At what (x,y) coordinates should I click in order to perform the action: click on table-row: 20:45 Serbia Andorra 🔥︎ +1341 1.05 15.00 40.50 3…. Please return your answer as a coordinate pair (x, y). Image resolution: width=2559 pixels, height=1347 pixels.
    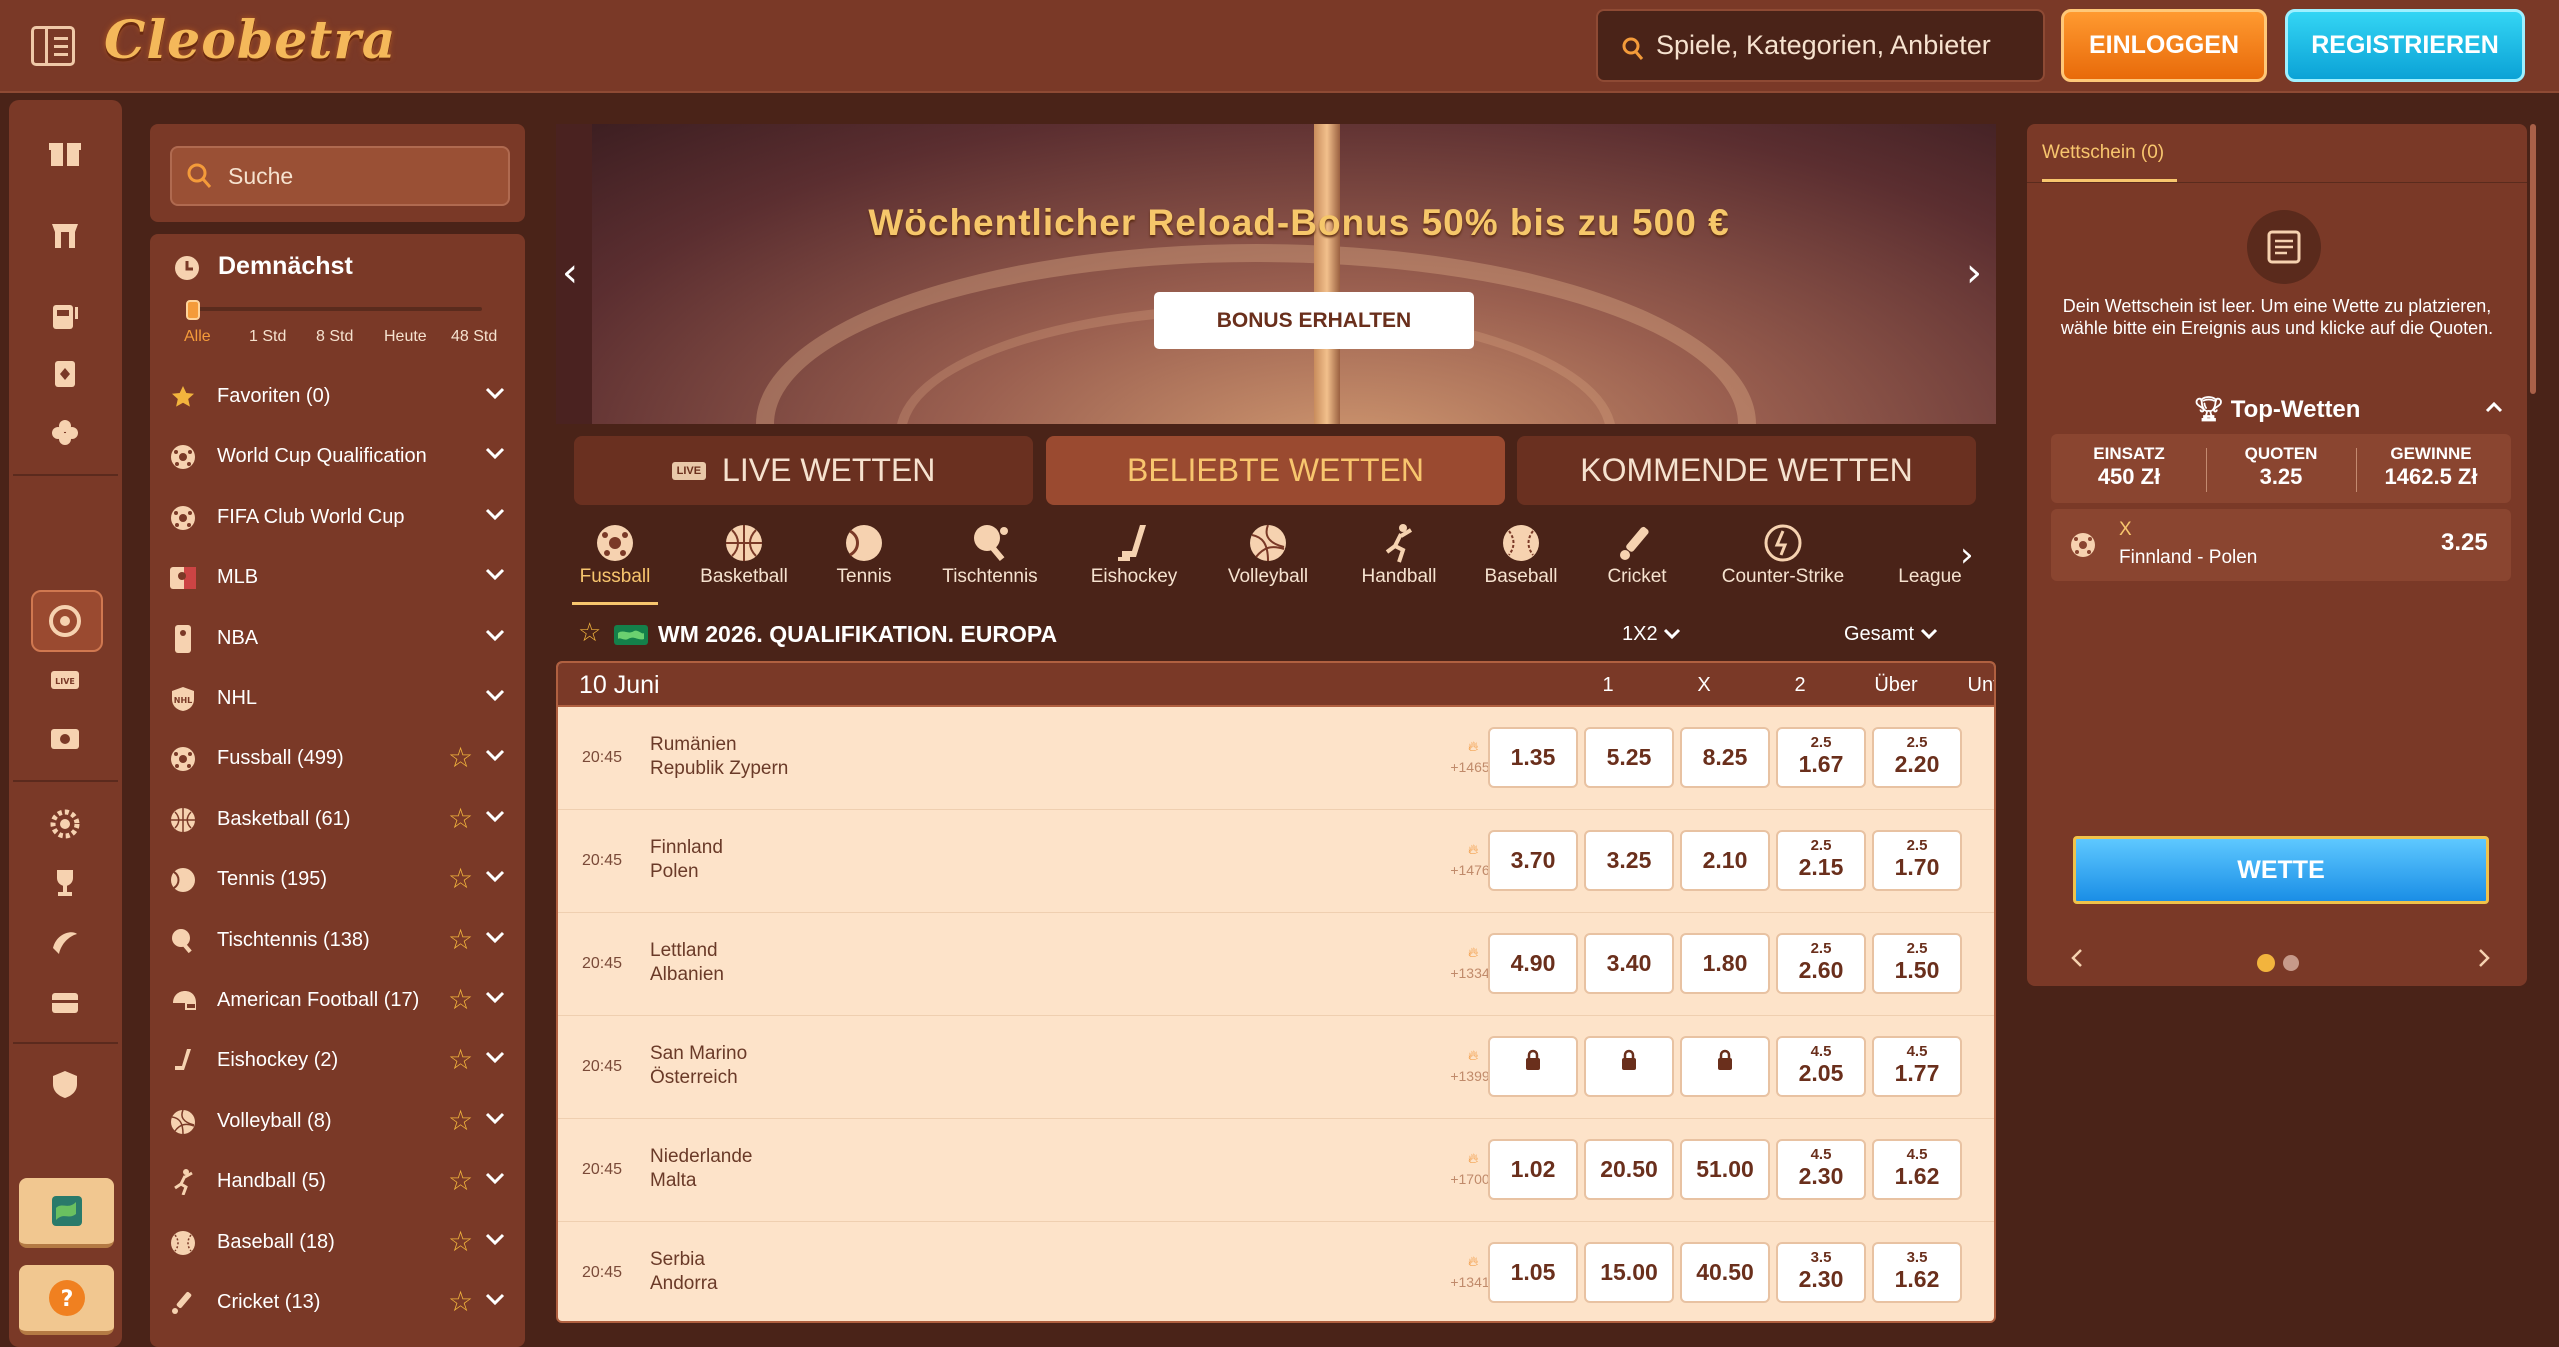
    Looking at the image, I should click on (1276, 1271).